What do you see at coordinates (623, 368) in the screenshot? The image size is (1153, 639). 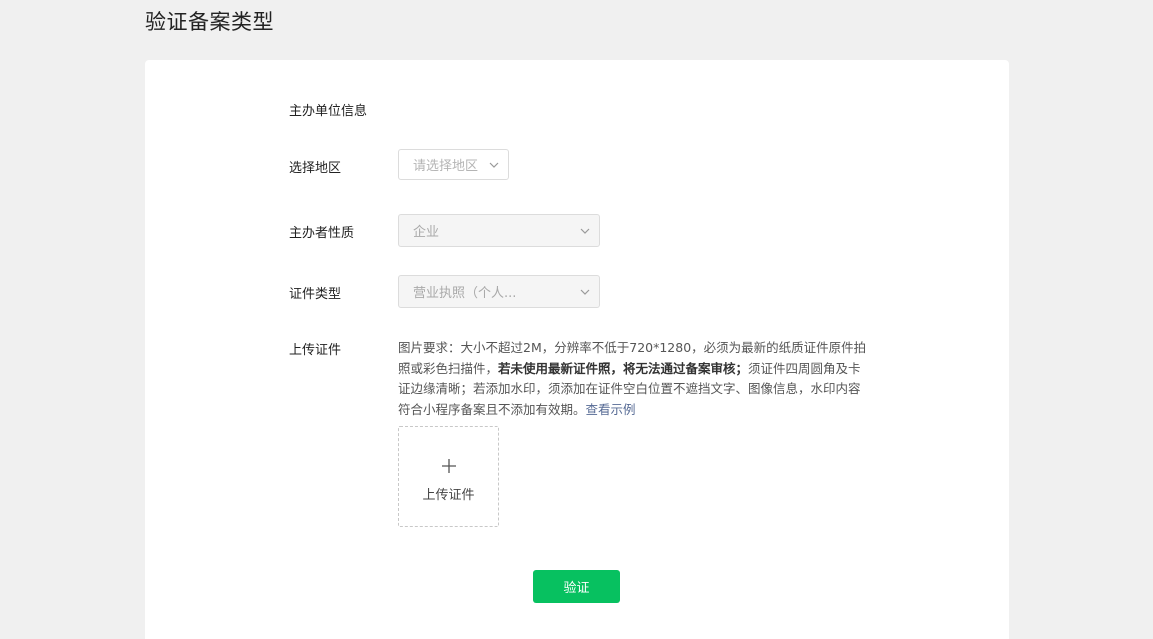 I see `requirements-warning: 若未使用最新证件照，将无法通过备案审核；` at bounding box center [623, 368].